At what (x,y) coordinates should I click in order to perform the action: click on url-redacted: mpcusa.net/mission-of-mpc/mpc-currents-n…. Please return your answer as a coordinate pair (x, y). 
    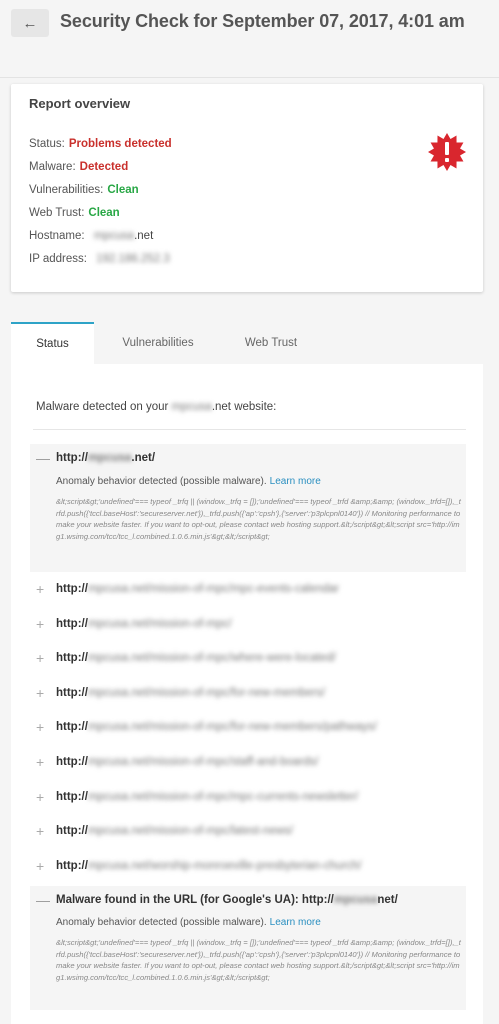
    Looking at the image, I should click on (223, 797).